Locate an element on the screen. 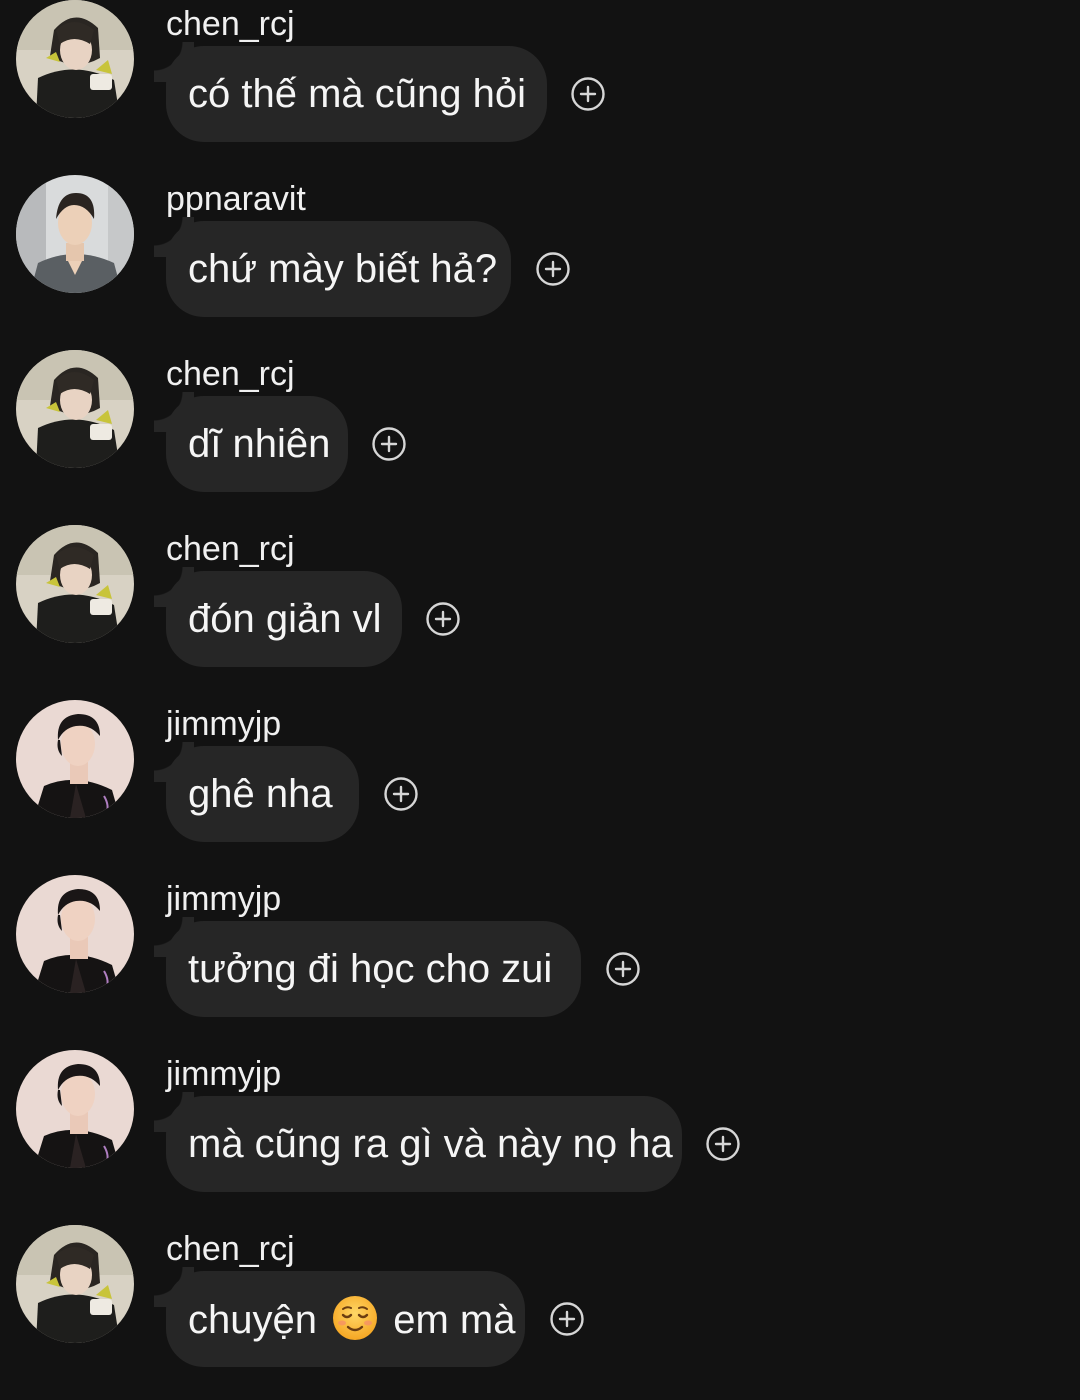 The image size is (1080, 1400). message-row: chen_rcj chuyện em mà is located at coordinates (540, 1312).